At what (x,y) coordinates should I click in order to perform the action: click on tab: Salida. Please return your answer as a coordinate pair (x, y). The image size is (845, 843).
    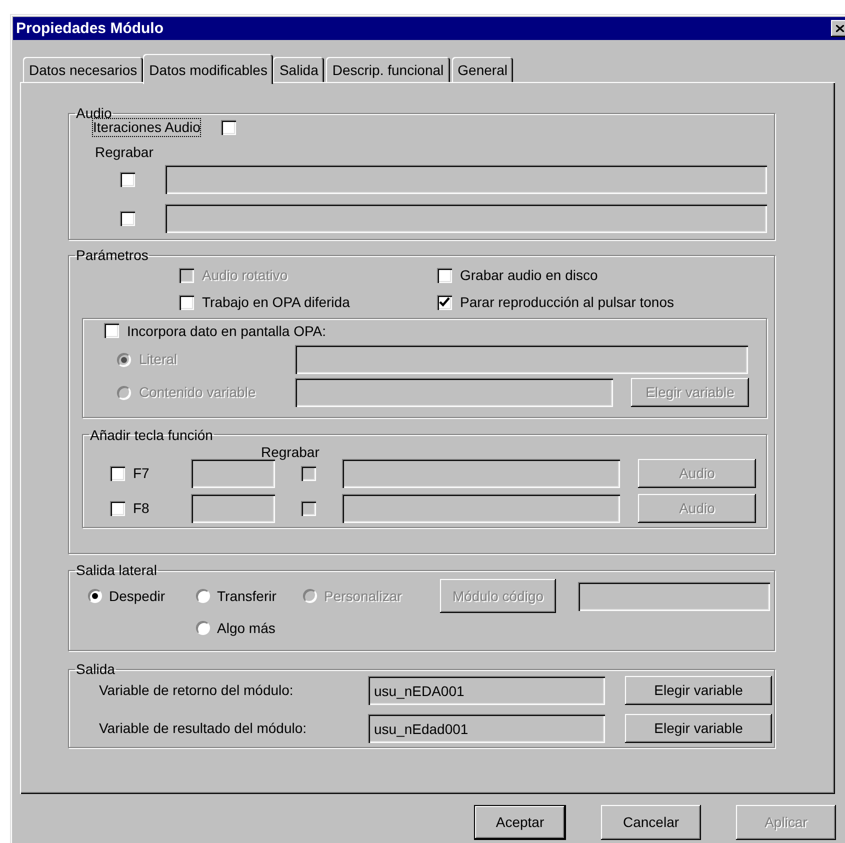
    Looking at the image, I should click on (298, 69).